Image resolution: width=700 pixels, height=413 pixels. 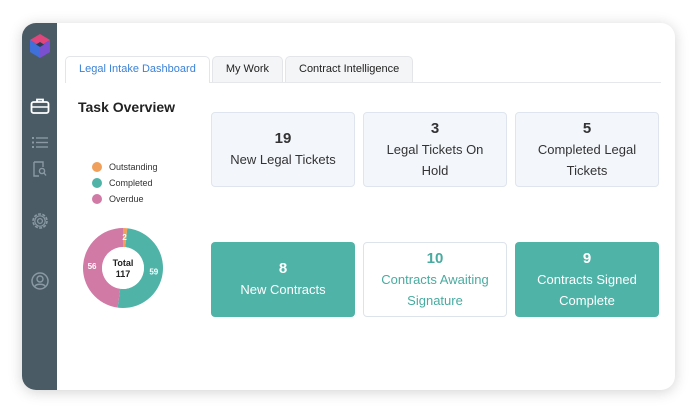 I want to click on card-contracts-signed-complete: 9 Contracts Signed Complete, so click(x=587, y=279).